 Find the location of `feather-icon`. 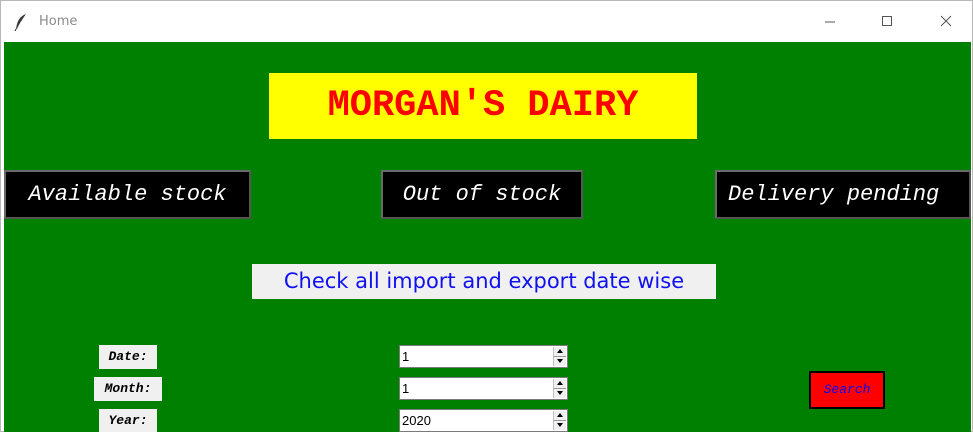

feather-icon is located at coordinates (21, 22).